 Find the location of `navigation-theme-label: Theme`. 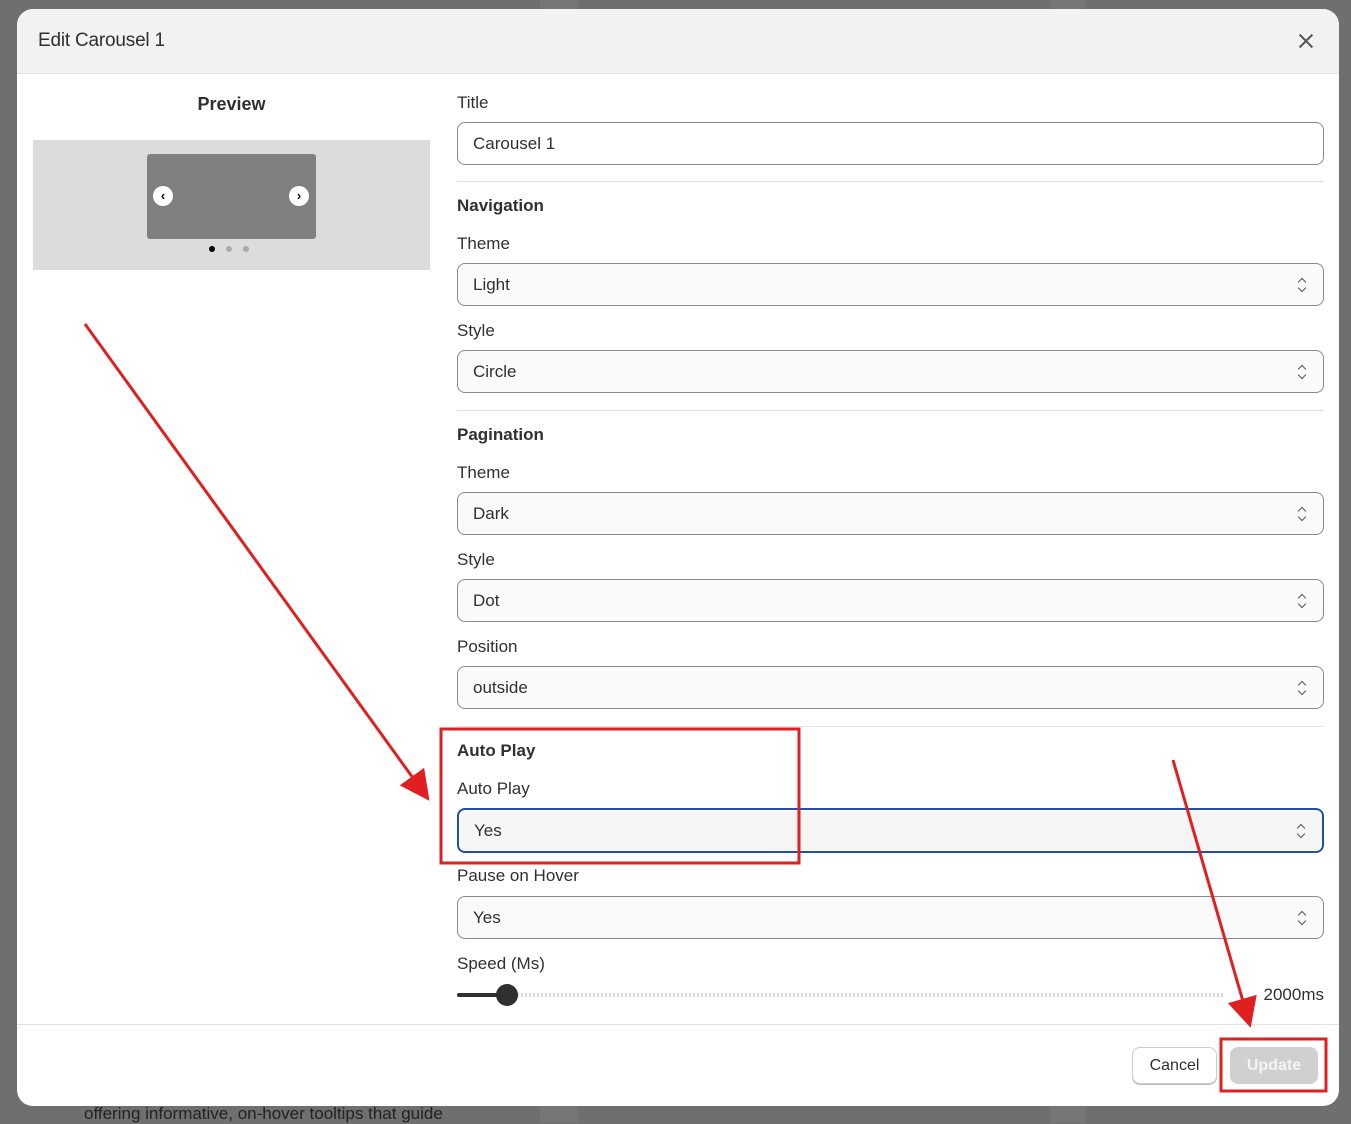

navigation-theme-label: Theme is located at coordinates (483, 243).